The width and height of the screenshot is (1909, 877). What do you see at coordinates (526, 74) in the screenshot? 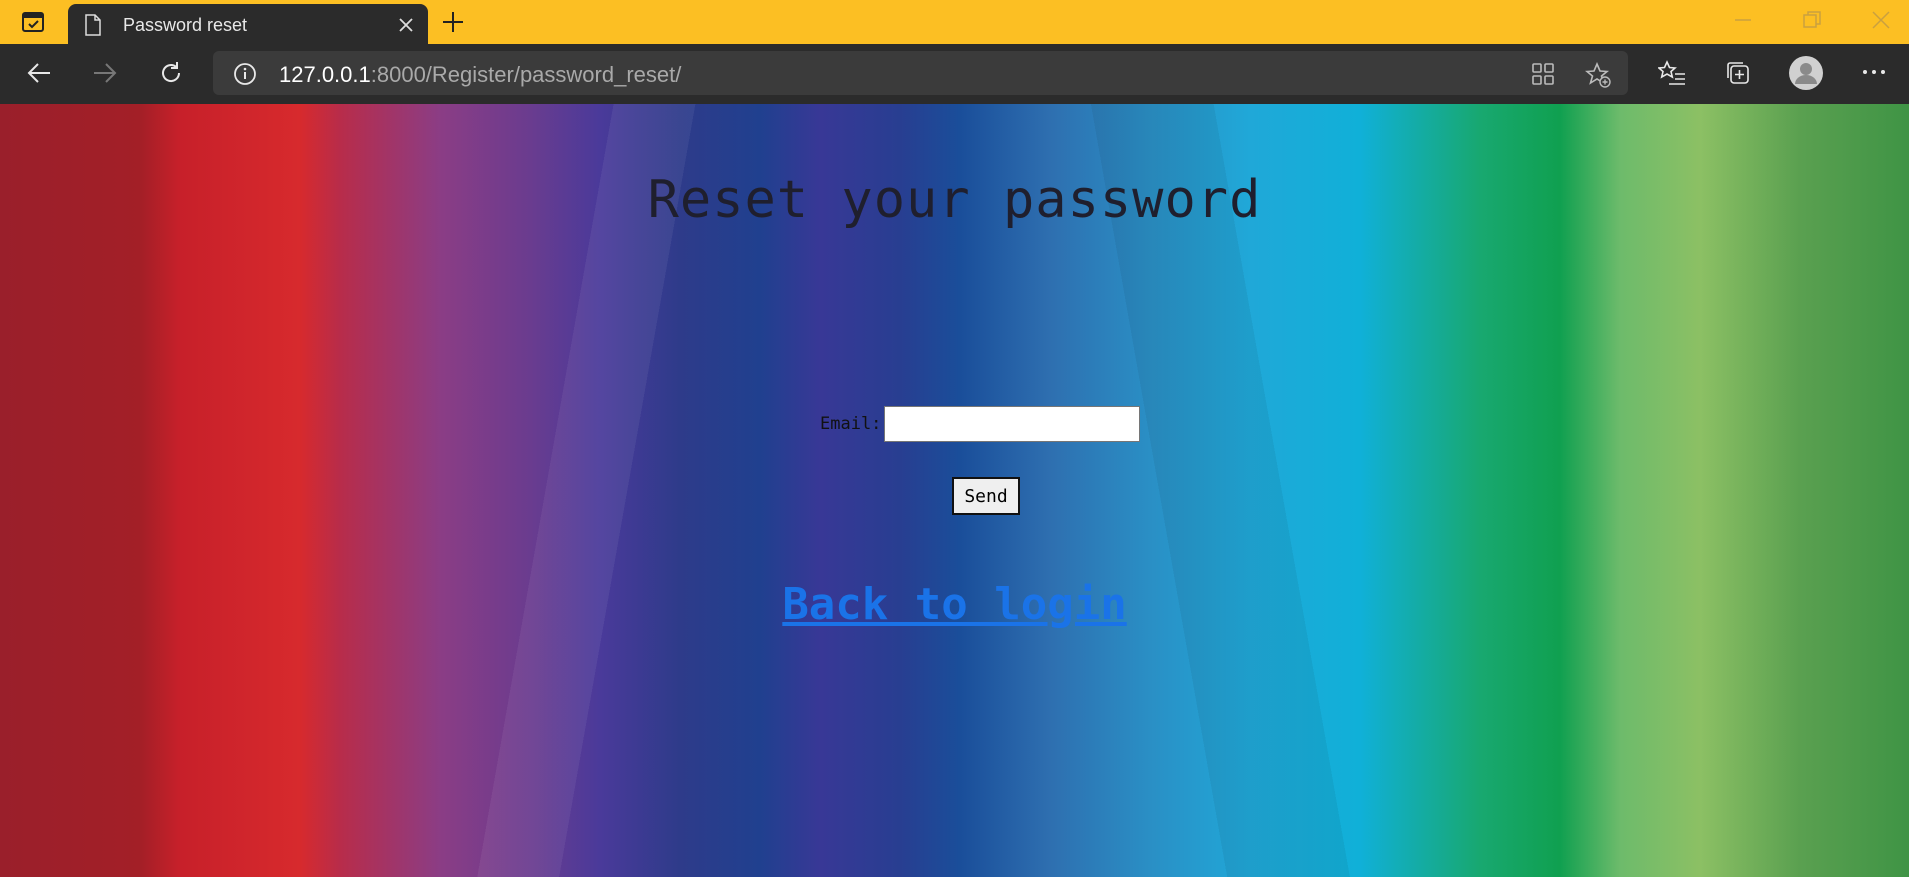
I see `url-path: :8000/Register/password_reset/` at bounding box center [526, 74].